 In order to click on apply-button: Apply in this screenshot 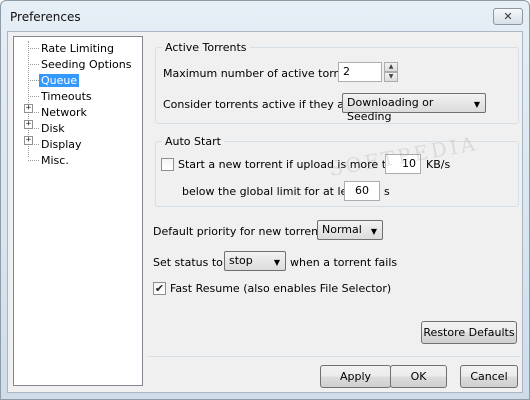, I will do `click(355, 376)`.